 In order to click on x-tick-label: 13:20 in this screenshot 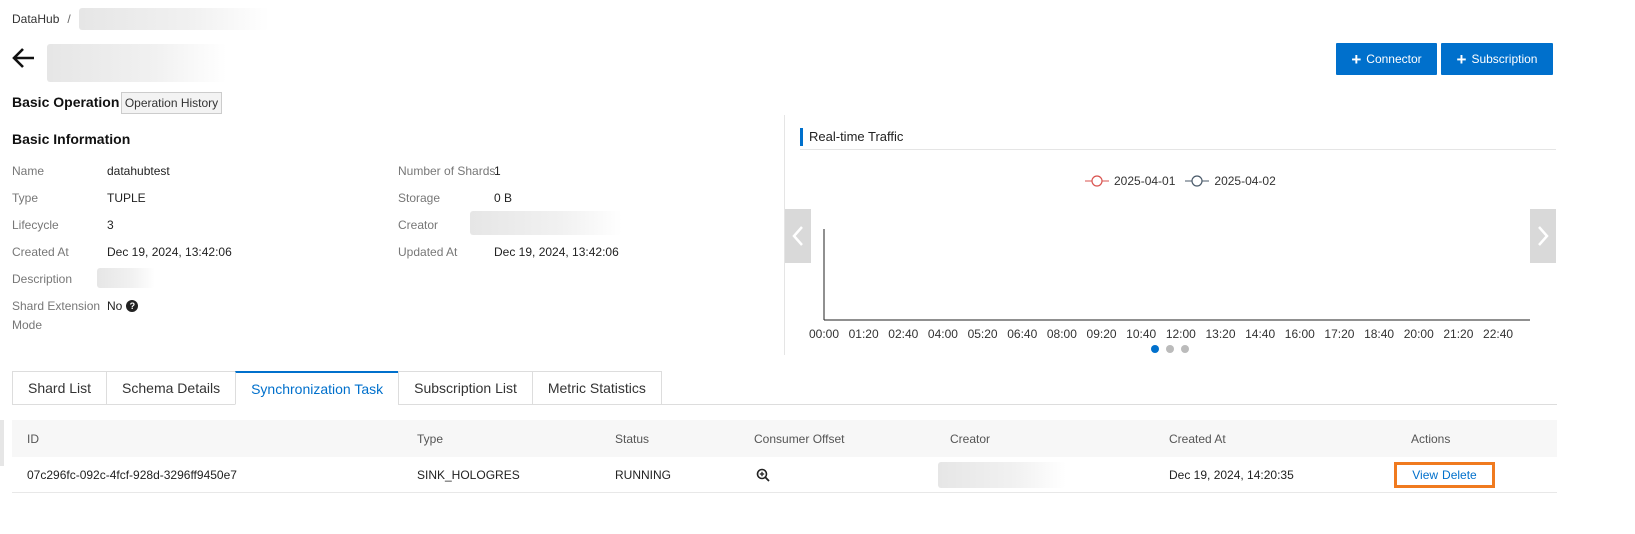, I will do `click(1220, 334)`.